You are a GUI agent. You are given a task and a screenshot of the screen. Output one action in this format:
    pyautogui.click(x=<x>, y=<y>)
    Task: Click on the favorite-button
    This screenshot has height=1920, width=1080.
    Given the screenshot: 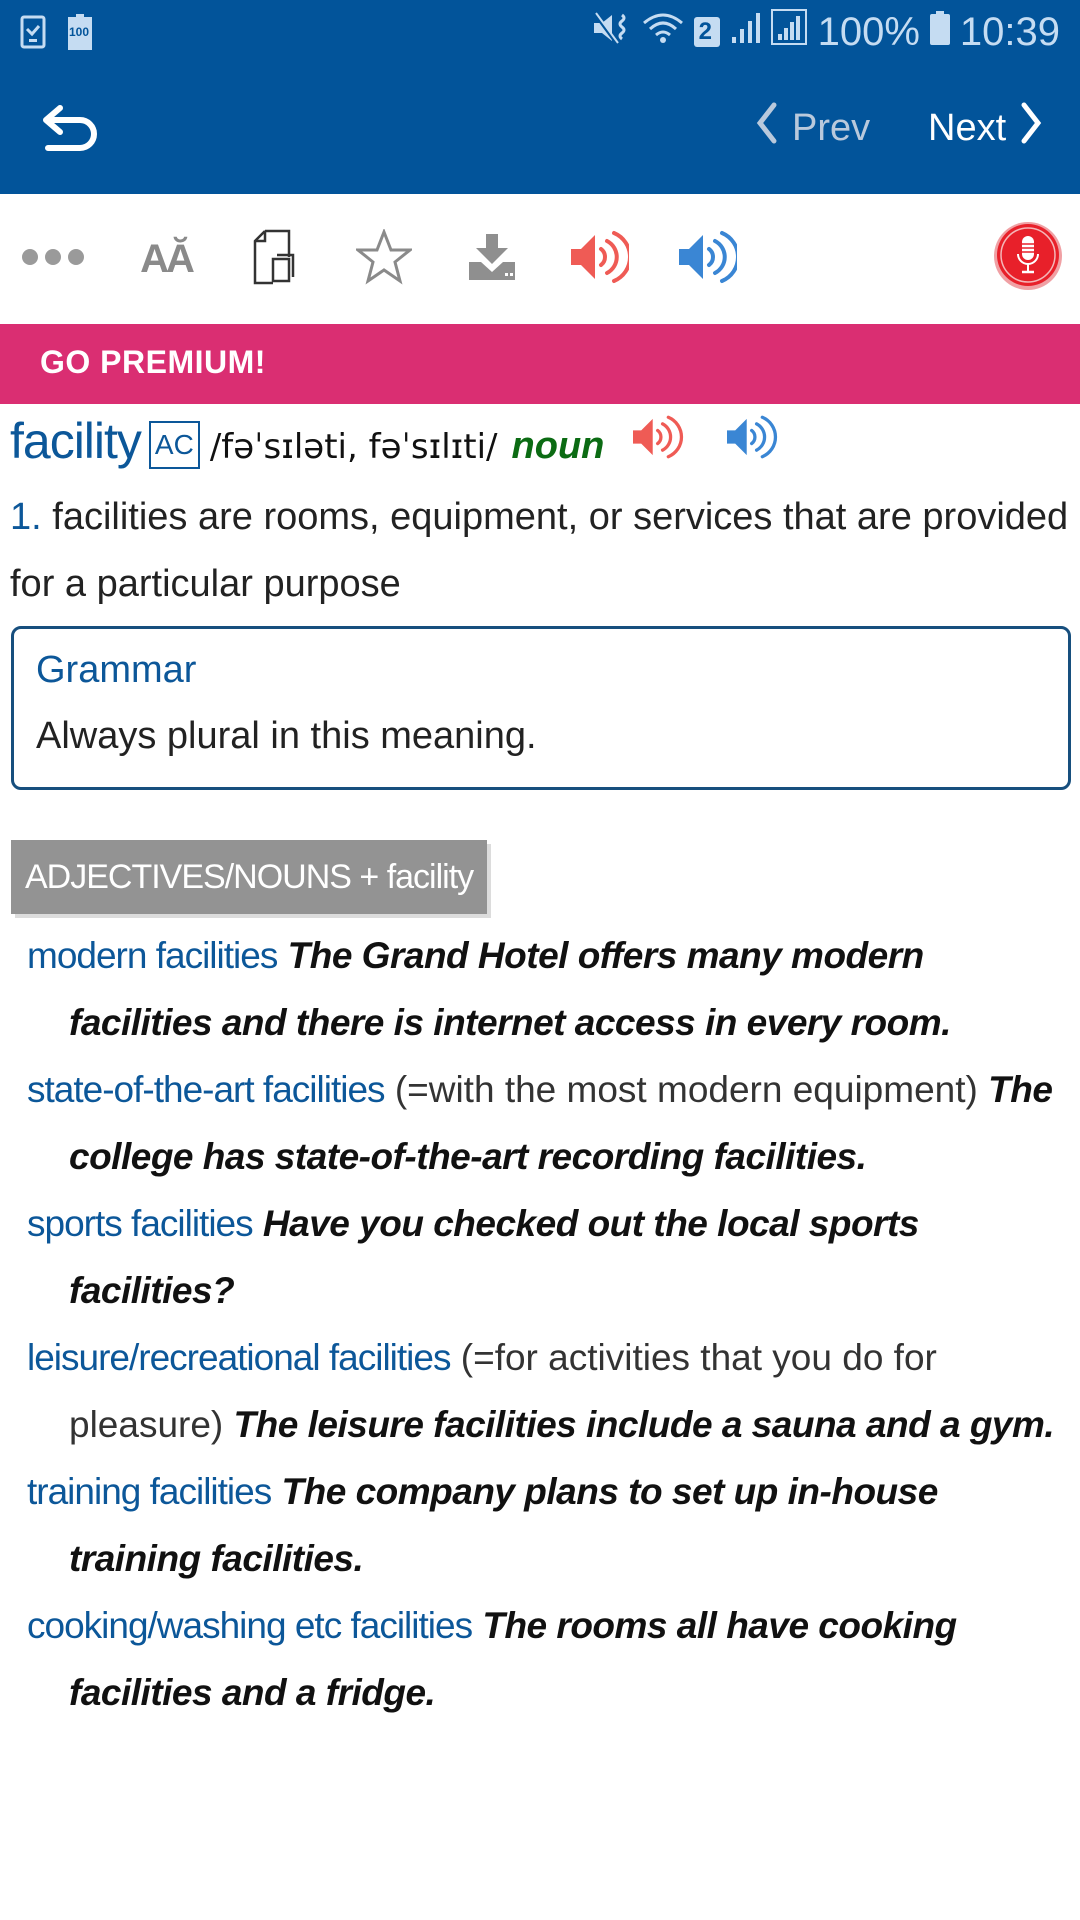 What is the action you would take?
    pyautogui.click(x=384, y=259)
    